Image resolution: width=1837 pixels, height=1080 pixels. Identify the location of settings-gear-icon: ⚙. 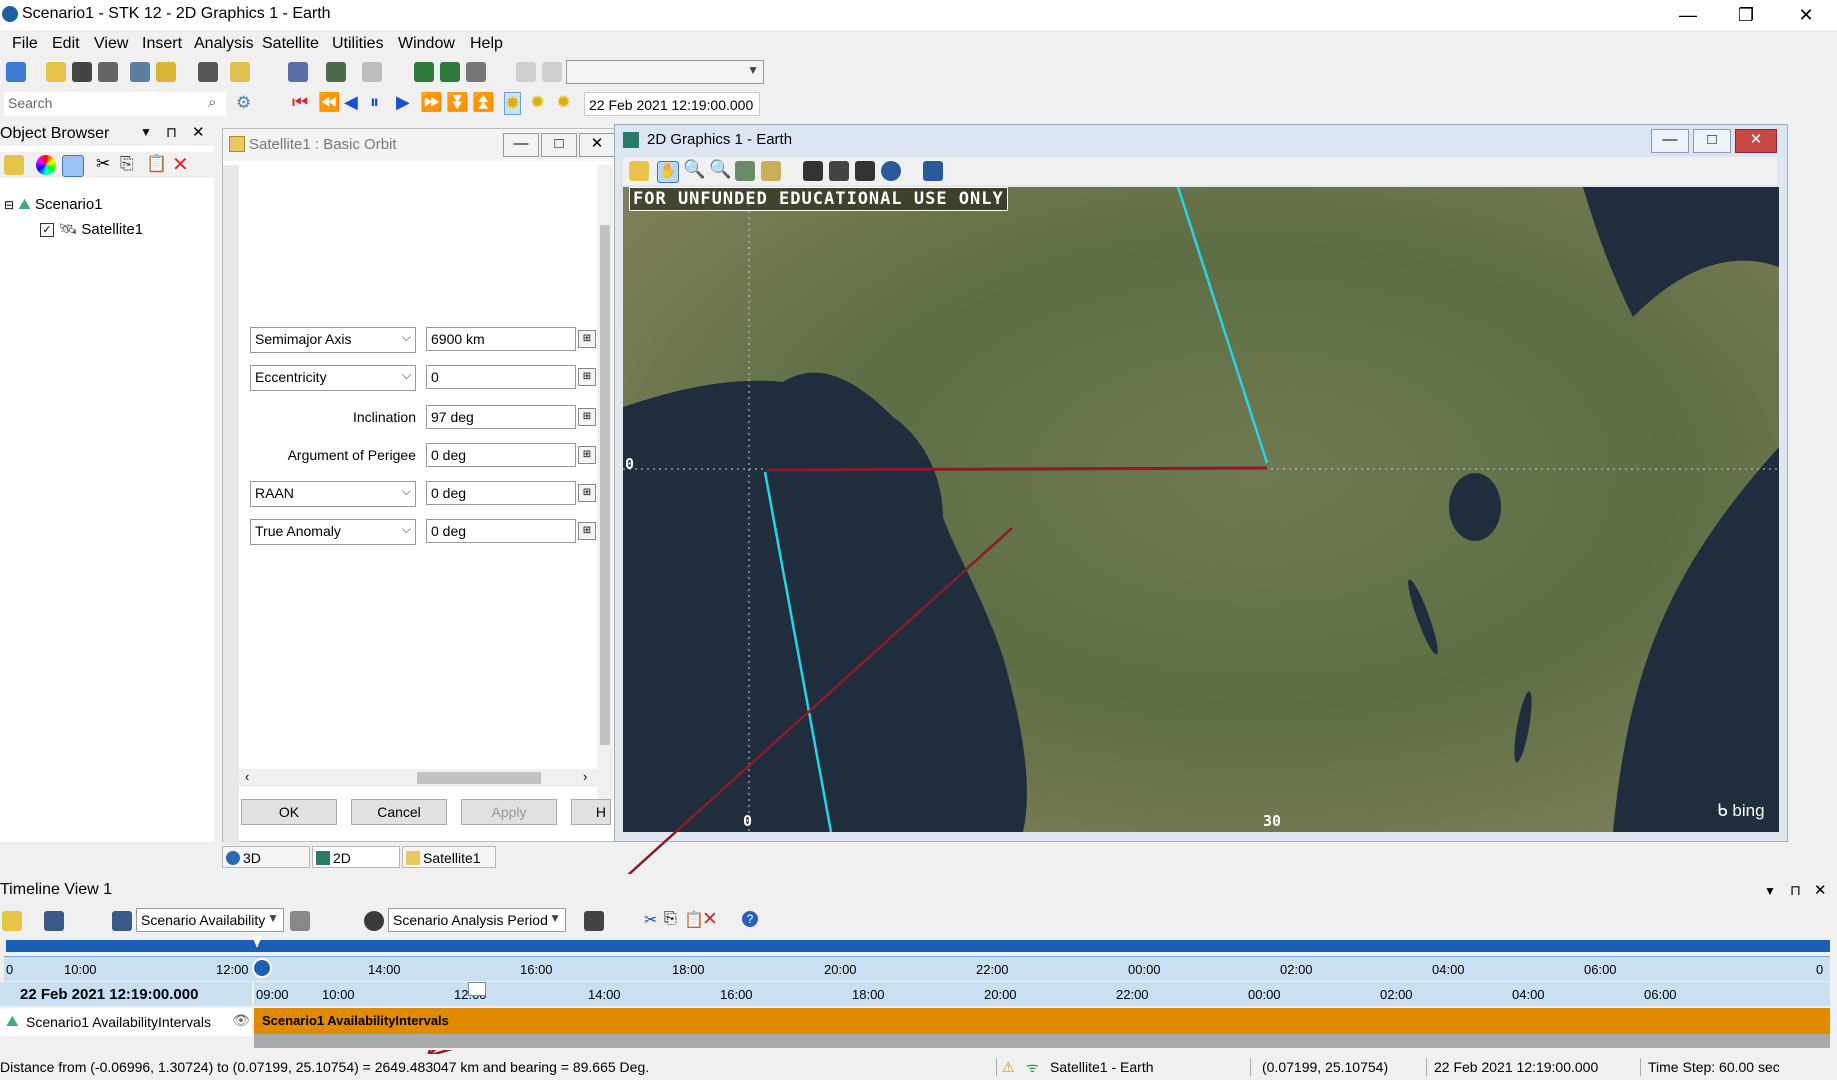
(243, 103).